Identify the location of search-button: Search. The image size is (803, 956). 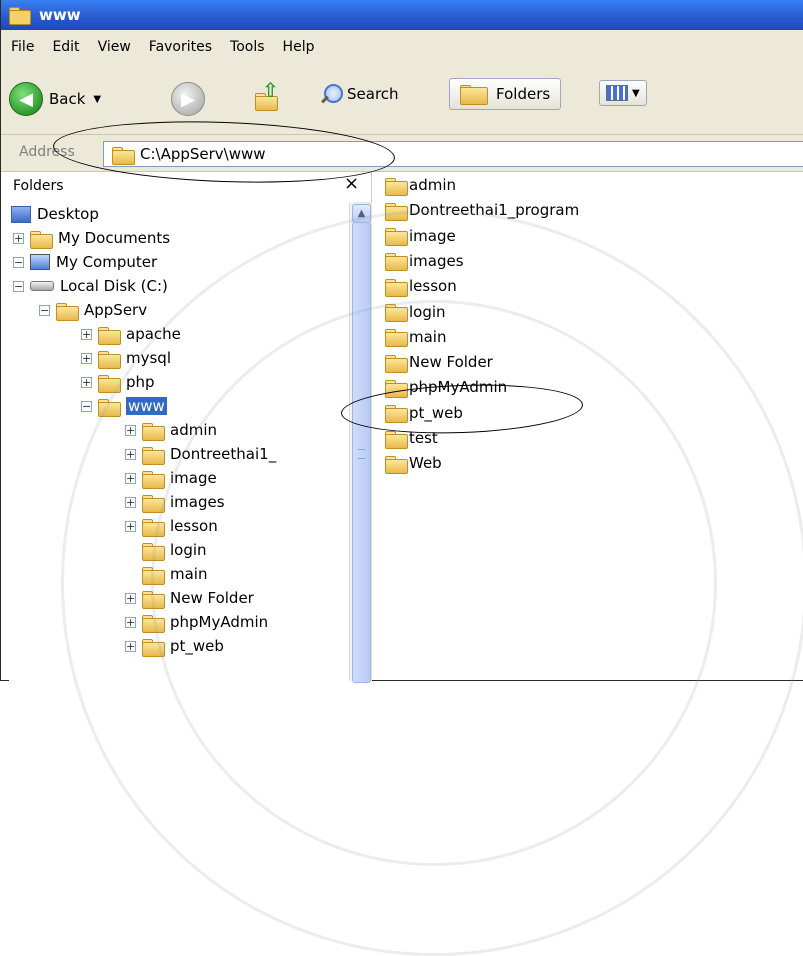
(359, 94).